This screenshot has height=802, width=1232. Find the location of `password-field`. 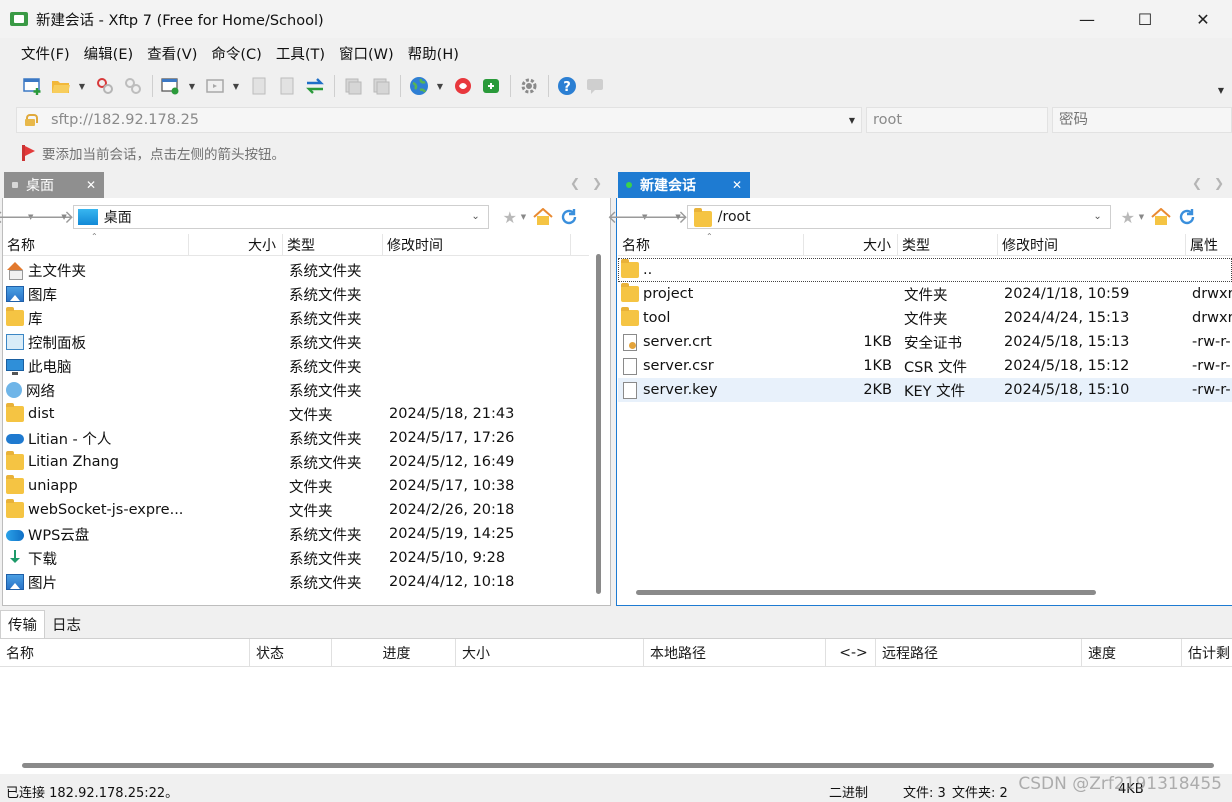

password-field is located at coordinates (1142, 120).